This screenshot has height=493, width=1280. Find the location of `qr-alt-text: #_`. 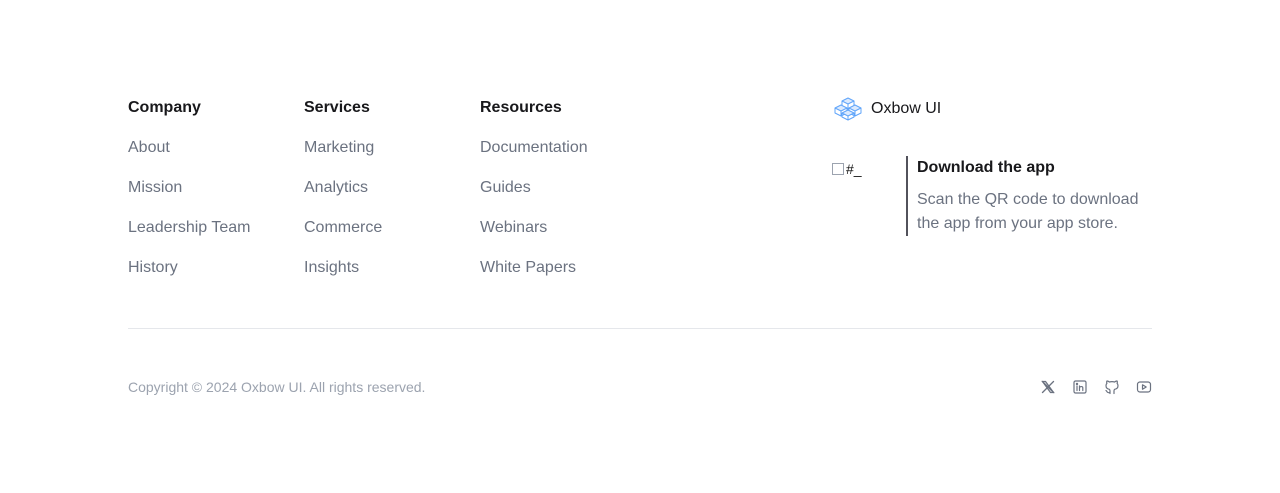

qr-alt-text: #_ is located at coordinates (854, 169).